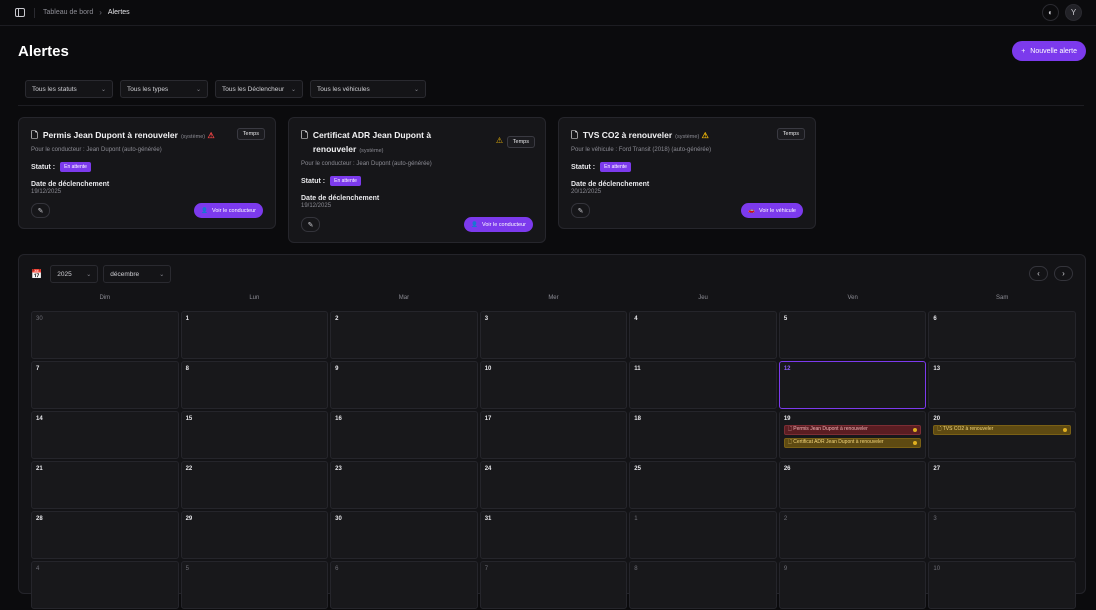 The height and width of the screenshot is (610, 1096). I want to click on day-number: 7, so click(38, 369).